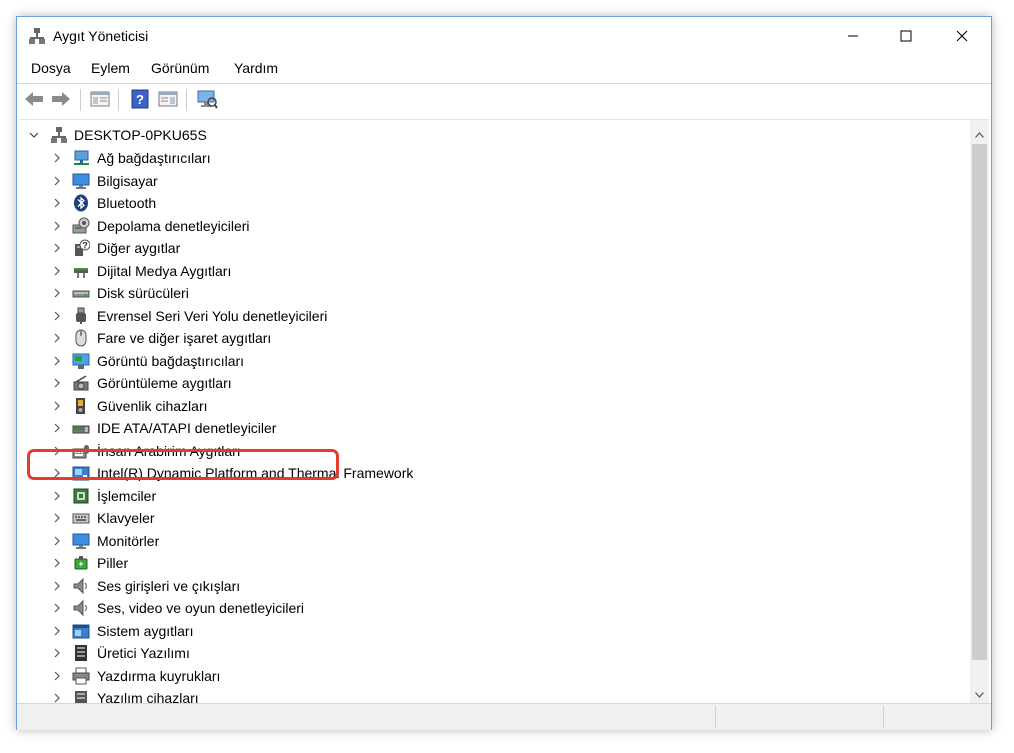 The height and width of the screenshot is (753, 1014). Describe the element at coordinates (139, 248) in the screenshot. I see `tree-item-label: Diğer aygıtlar` at that location.